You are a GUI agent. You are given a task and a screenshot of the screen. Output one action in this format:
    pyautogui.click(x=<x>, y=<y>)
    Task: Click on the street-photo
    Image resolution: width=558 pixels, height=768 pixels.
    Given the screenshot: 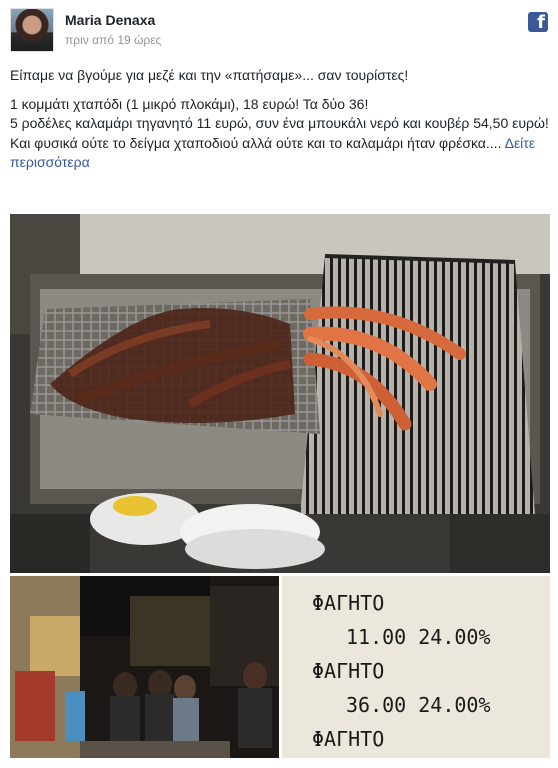 What is the action you would take?
    pyautogui.click(x=144, y=667)
    